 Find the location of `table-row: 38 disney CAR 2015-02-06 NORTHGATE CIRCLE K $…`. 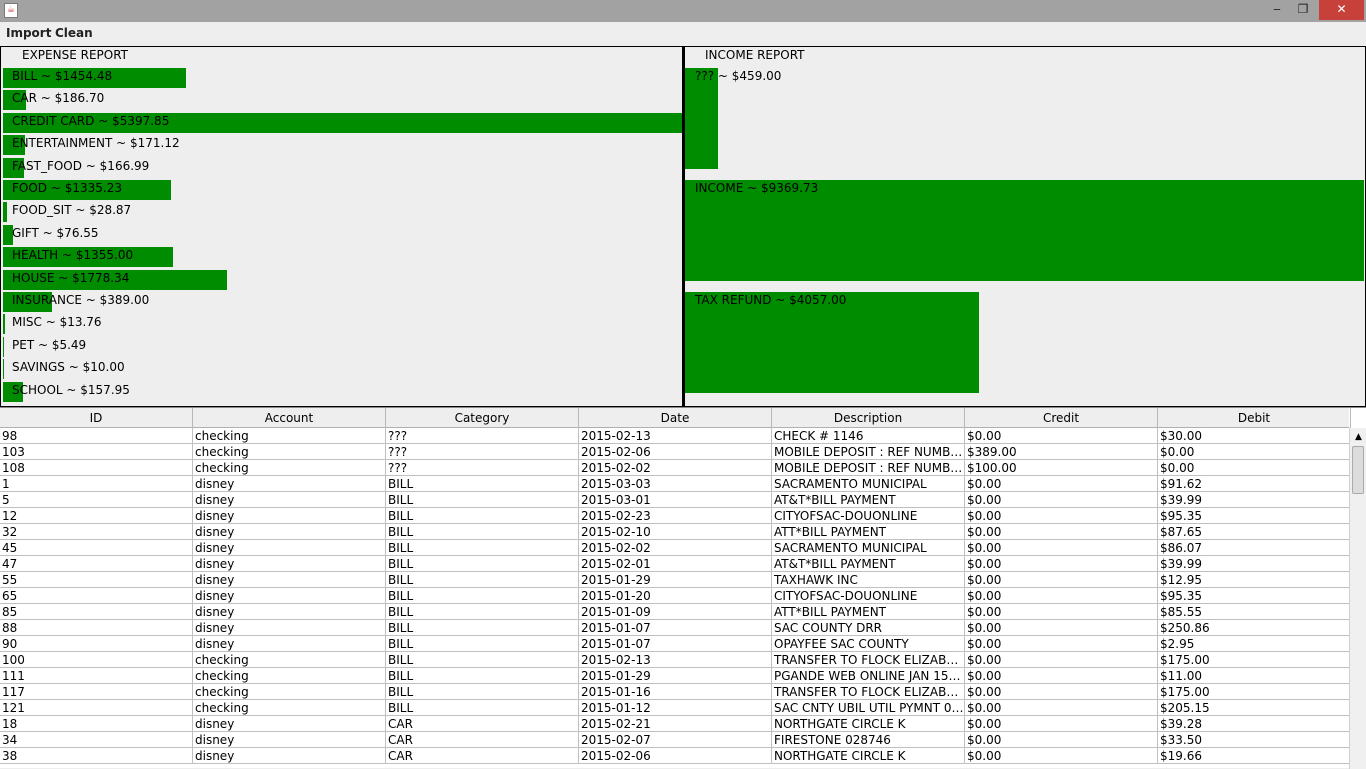

table-row: 38 disney CAR 2015-02-06 NORTHGATE CIRCLE K $… is located at coordinates (675, 756).